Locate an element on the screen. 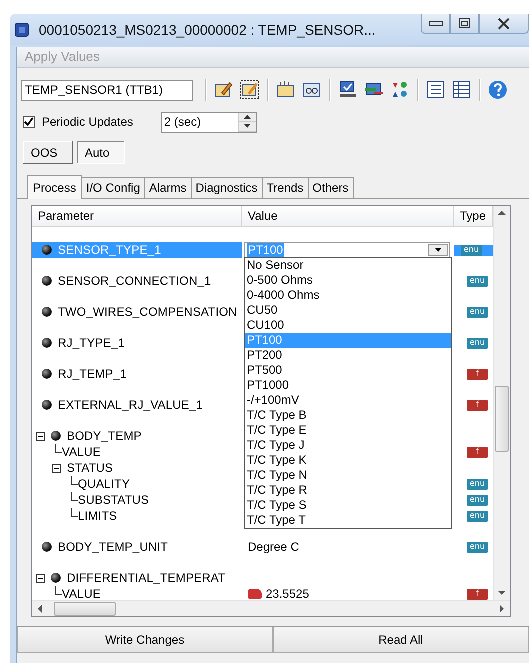  parameter-name: BODY_TEMP_UNIT is located at coordinates (113, 547).